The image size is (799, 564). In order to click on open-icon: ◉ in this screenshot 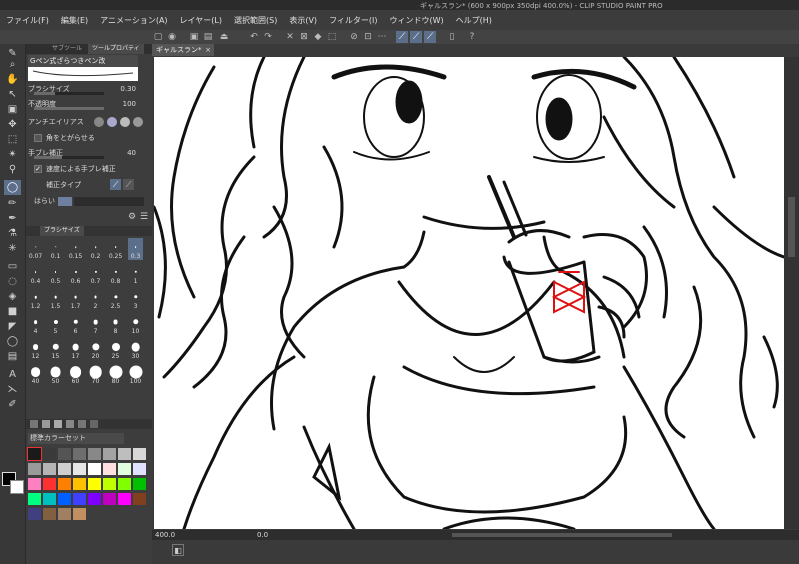, I will do `click(172, 37)`.